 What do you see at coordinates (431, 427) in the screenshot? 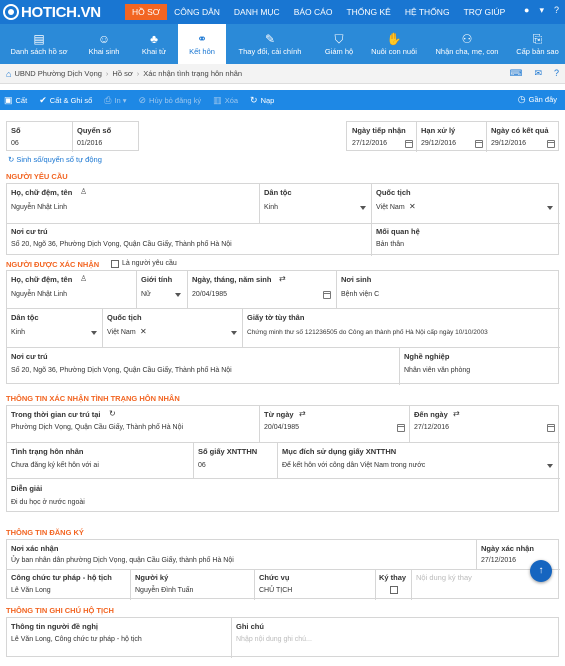
I see `den-ngay-input: 27/12/2016` at bounding box center [431, 427].